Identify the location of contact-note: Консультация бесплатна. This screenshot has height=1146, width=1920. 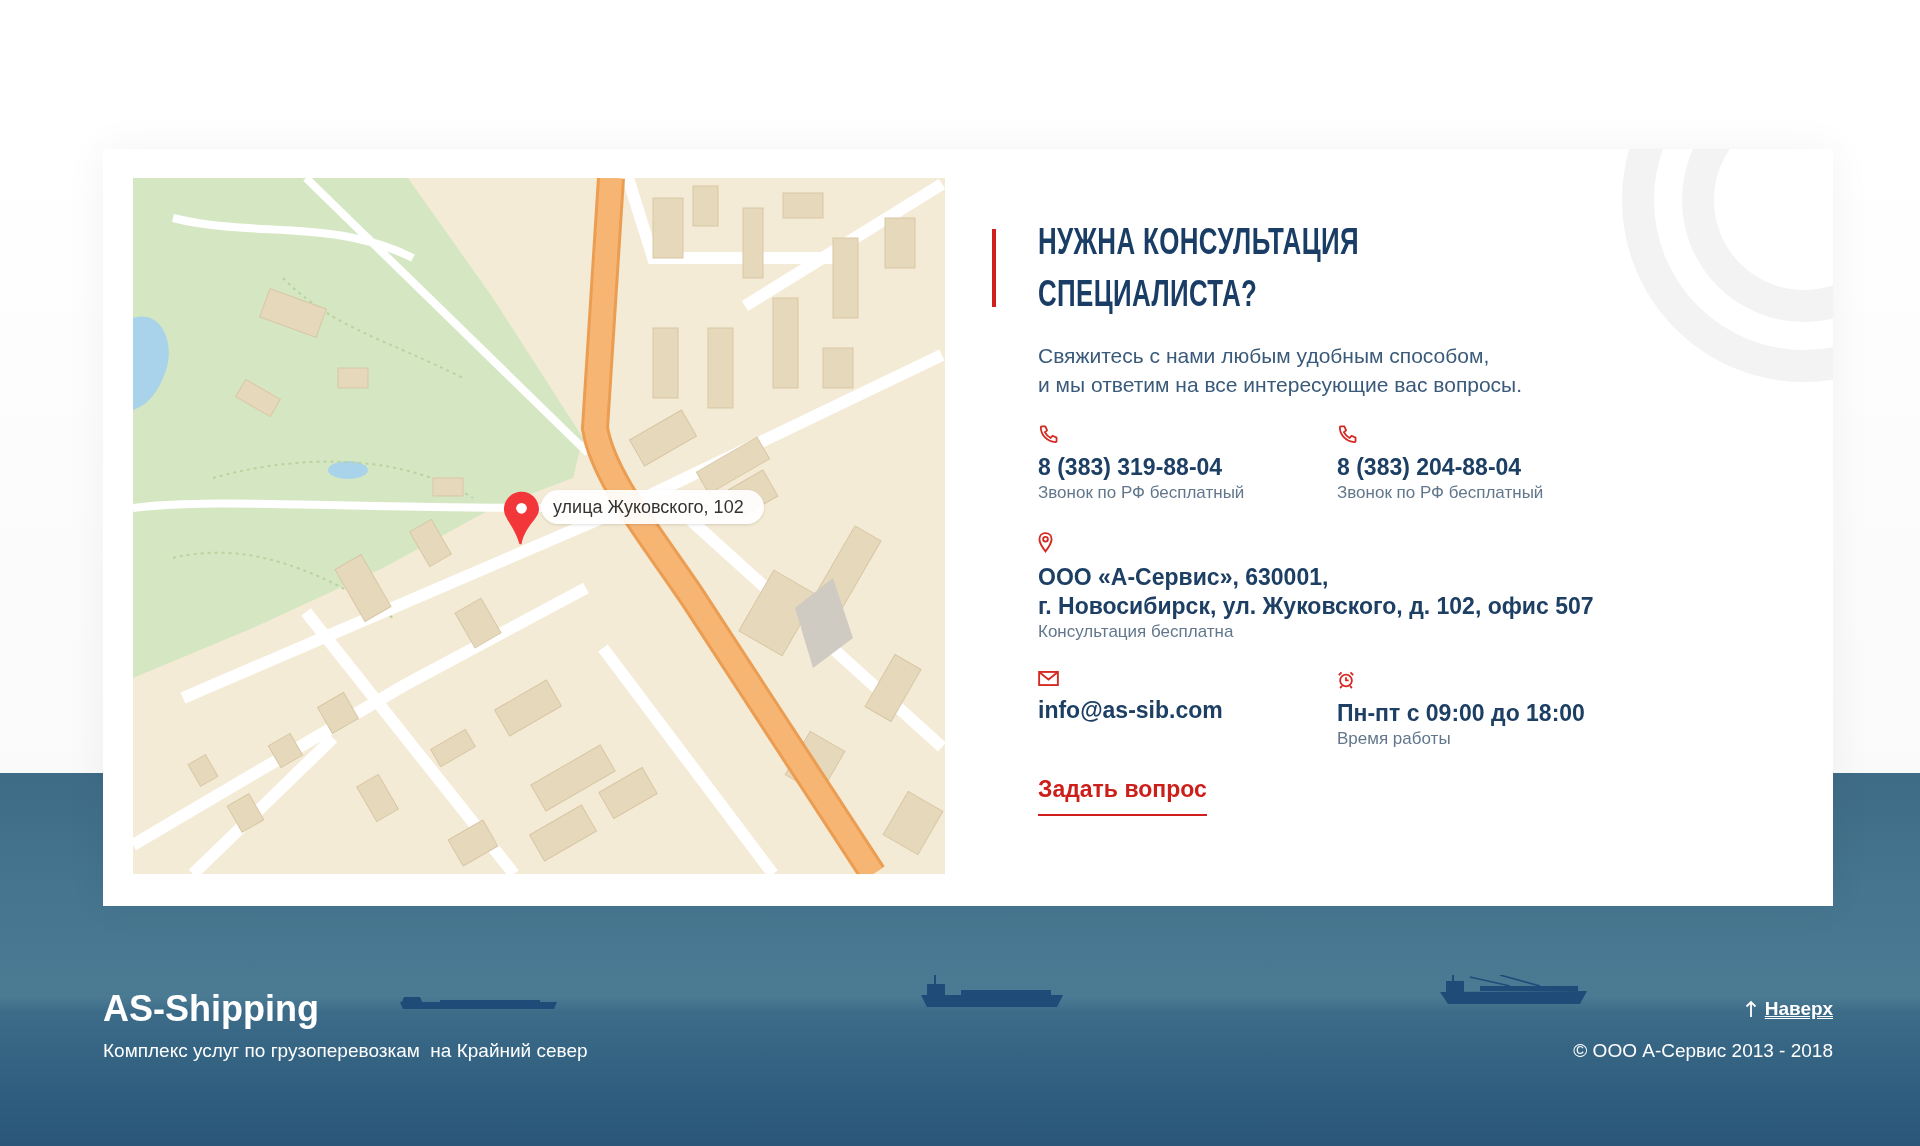
(1136, 632).